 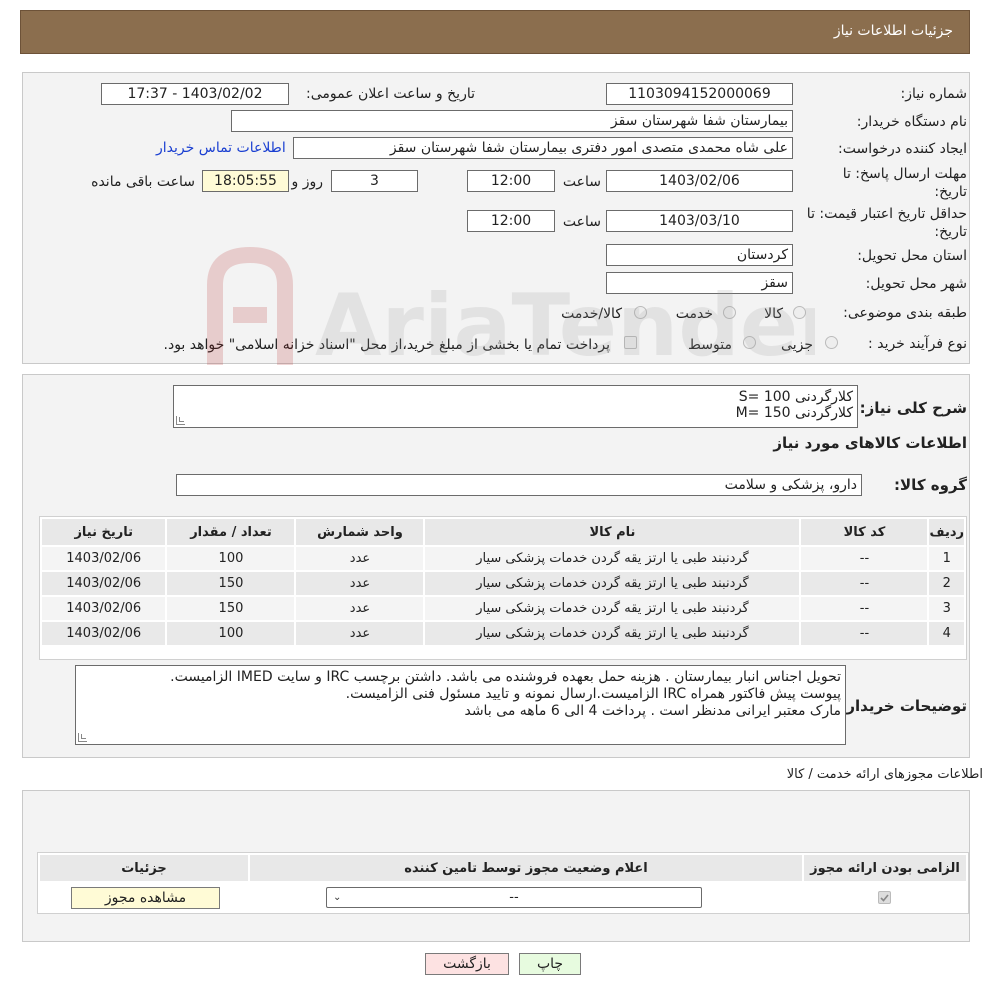 What do you see at coordinates (797, 345) in the screenshot?
I see `process-option-small: جزیی` at bounding box center [797, 345].